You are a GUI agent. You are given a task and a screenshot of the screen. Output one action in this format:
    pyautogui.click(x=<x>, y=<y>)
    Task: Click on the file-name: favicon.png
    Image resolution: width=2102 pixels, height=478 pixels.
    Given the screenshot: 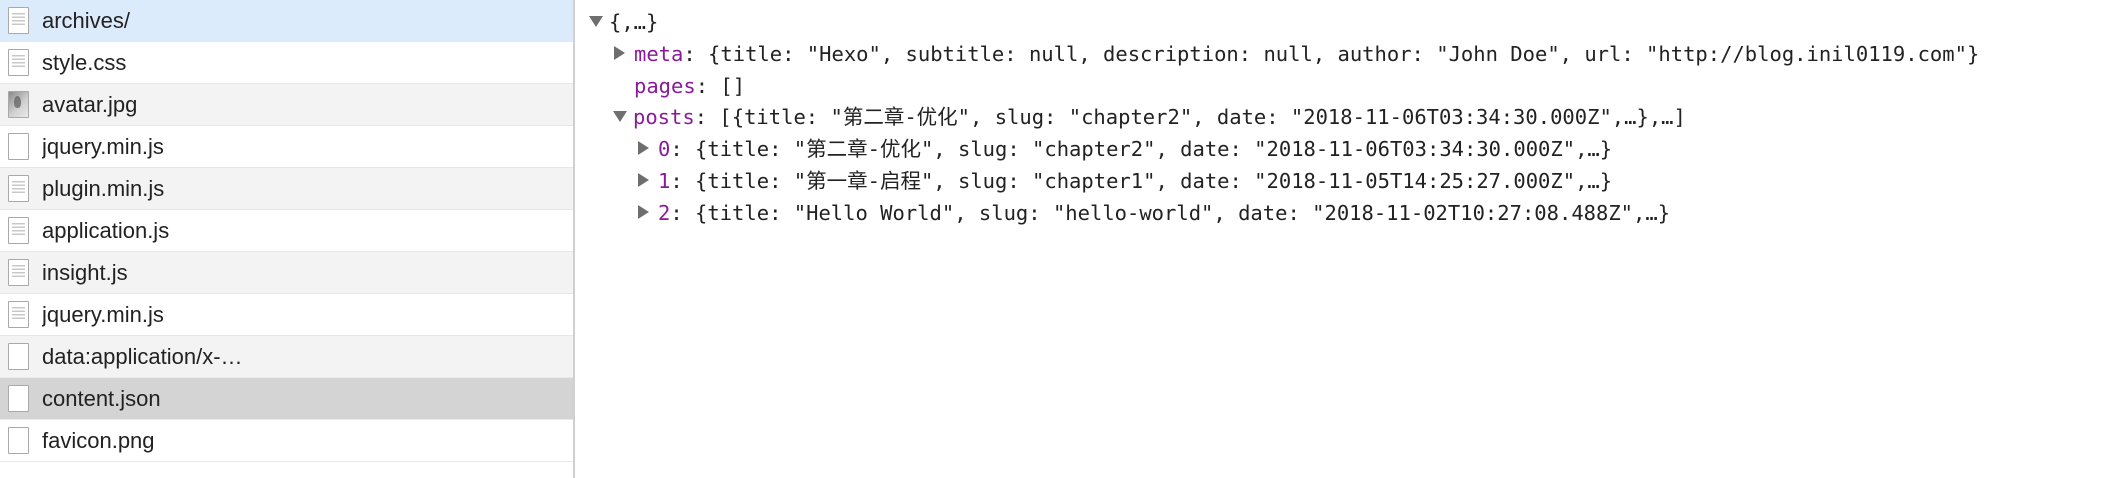 What is the action you would take?
    pyautogui.click(x=98, y=440)
    